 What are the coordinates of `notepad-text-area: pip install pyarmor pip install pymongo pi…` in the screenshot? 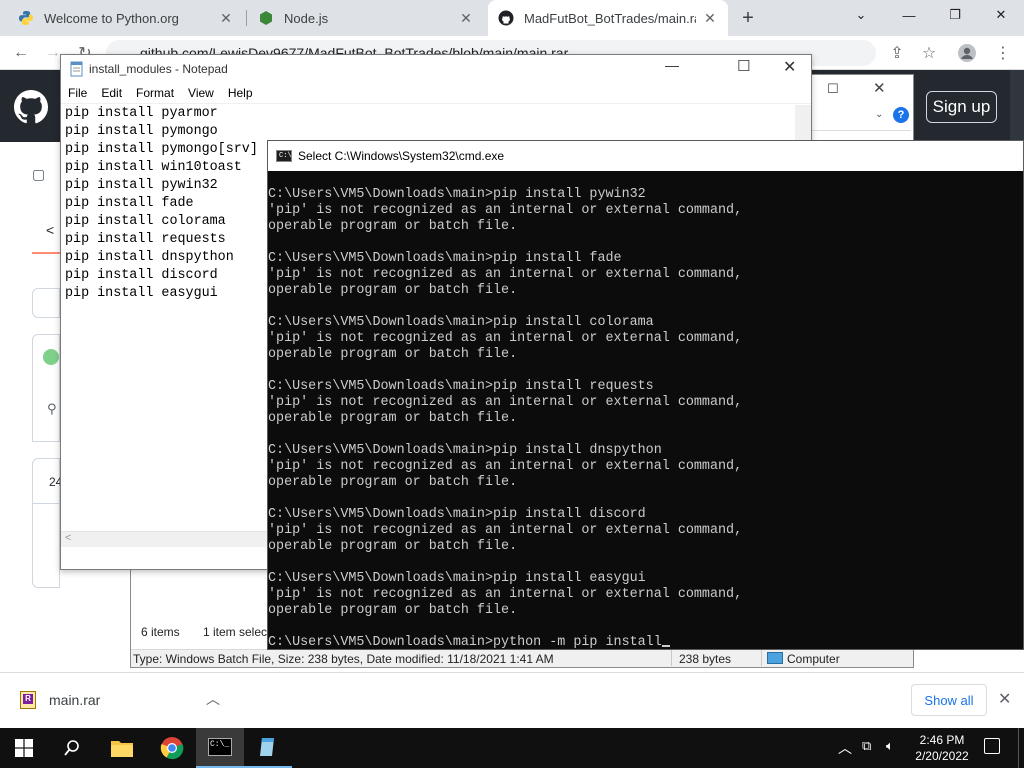 It's located at (161, 204).